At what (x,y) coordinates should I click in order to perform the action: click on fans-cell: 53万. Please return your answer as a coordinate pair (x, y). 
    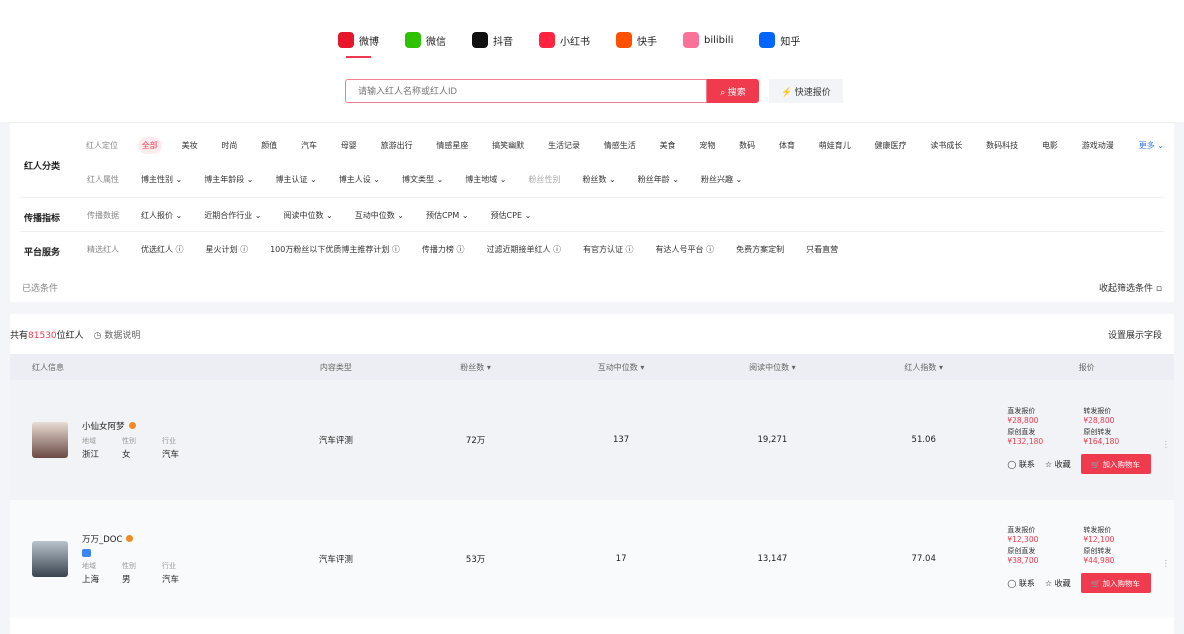
    Looking at the image, I should click on (475, 560).